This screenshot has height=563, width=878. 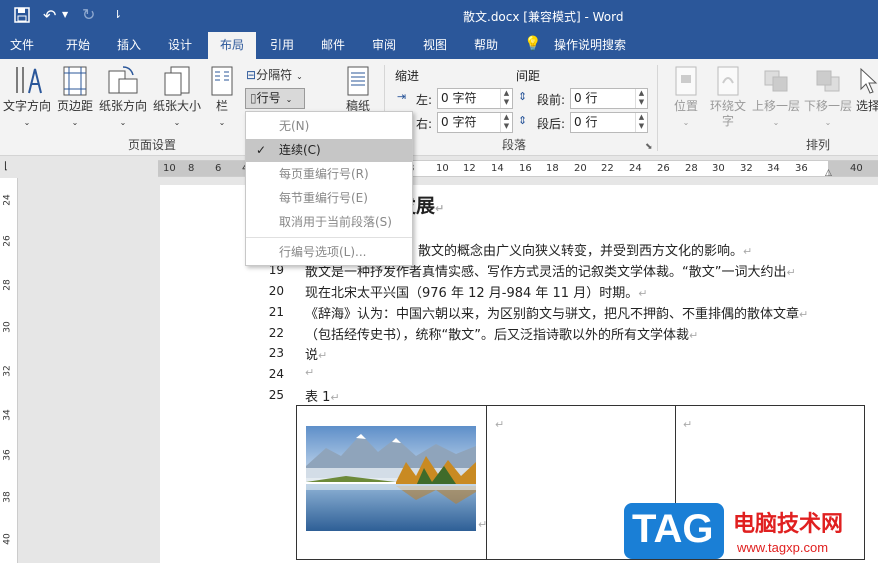 I want to click on right-indent-marker-icon: △, so click(x=828, y=173).